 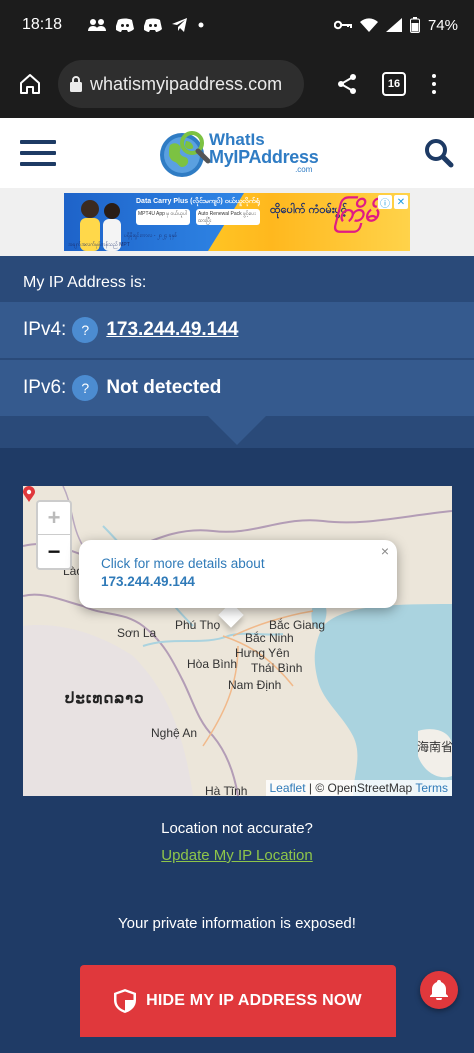 What do you see at coordinates (431, 788) in the screenshot?
I see `terms-link: Terms` at bounding box center [431, 788].